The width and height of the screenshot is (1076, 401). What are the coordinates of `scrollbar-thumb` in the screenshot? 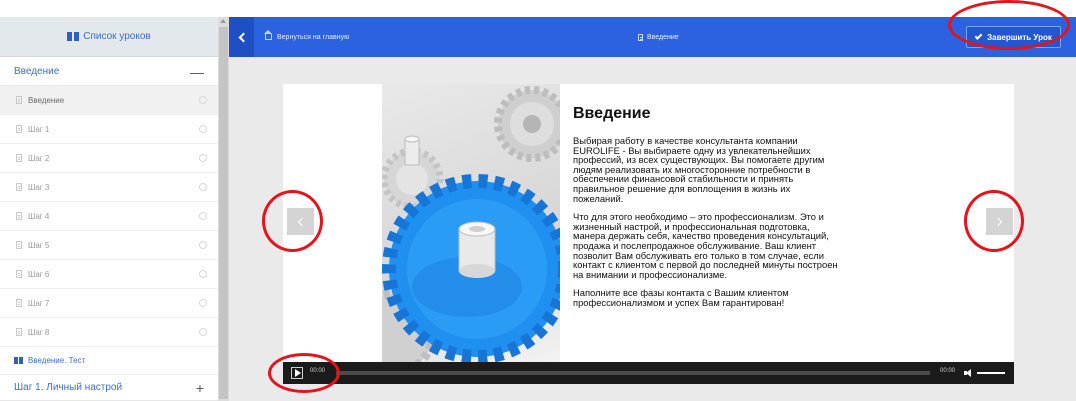 It's located at (223, 213).